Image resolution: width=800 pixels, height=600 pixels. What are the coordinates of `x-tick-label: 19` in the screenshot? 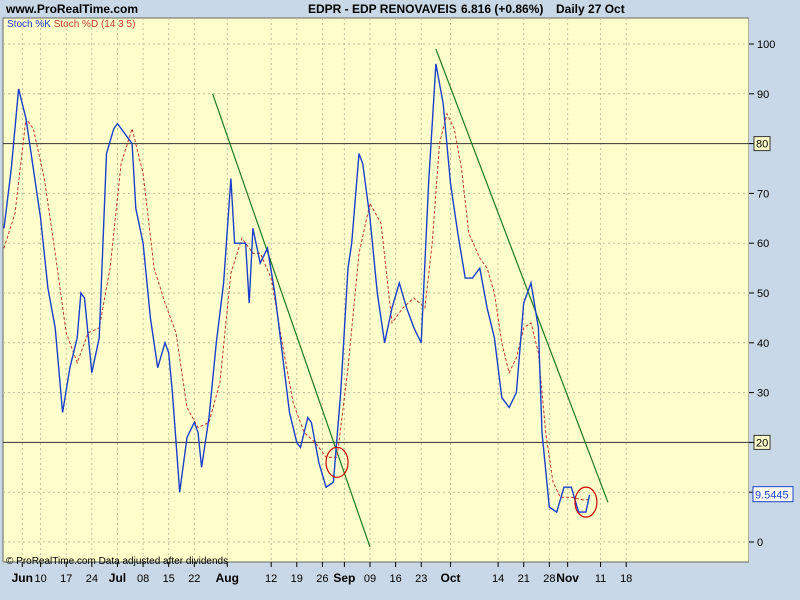 It's located at (297, 579).